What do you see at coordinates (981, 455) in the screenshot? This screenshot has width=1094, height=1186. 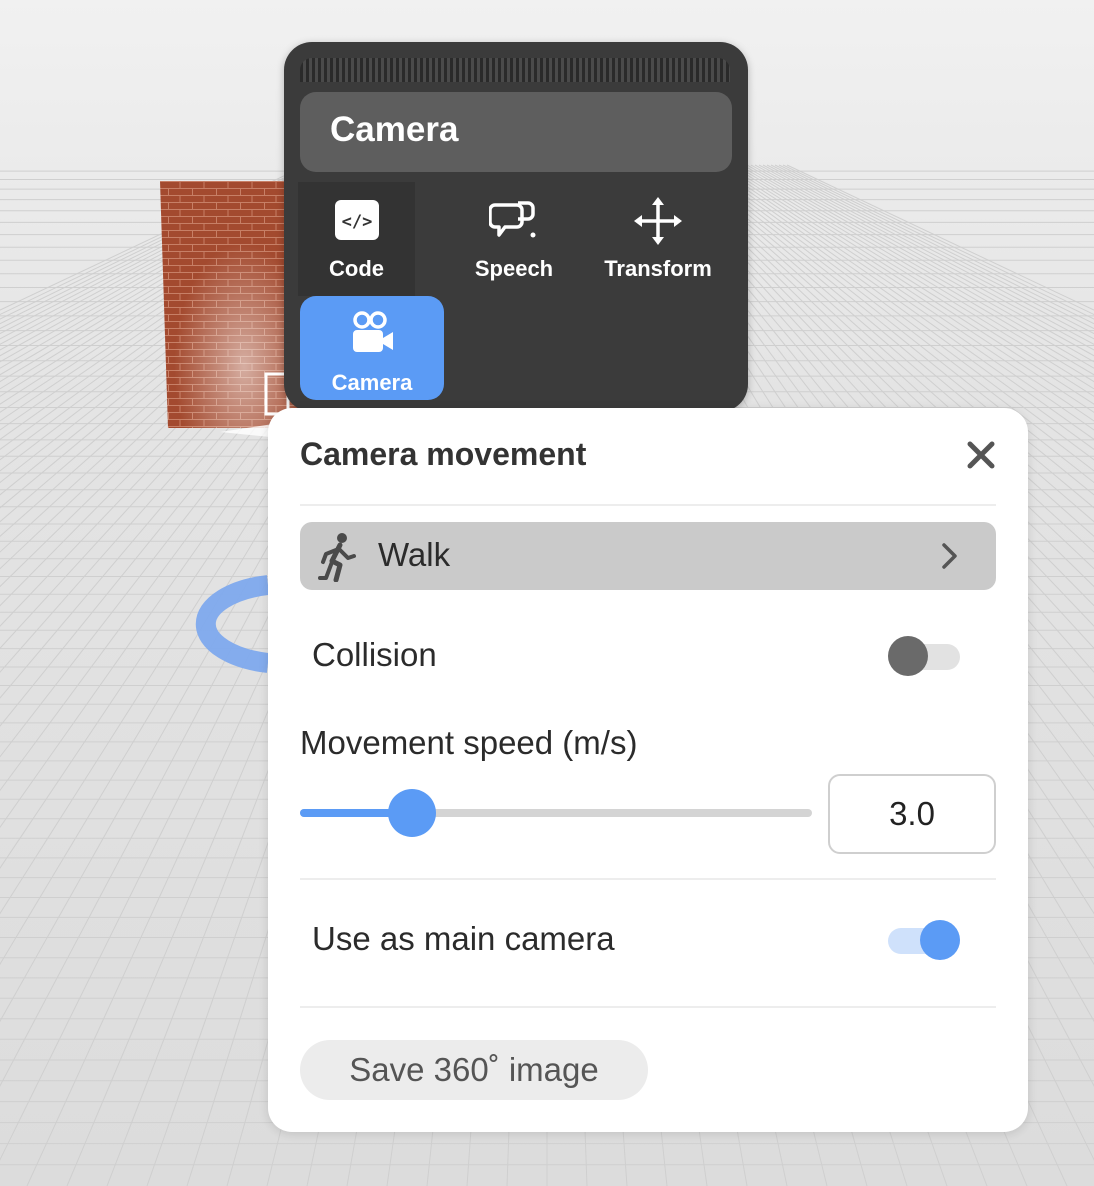 I see `close-icon` at bounding box center [981, 455].